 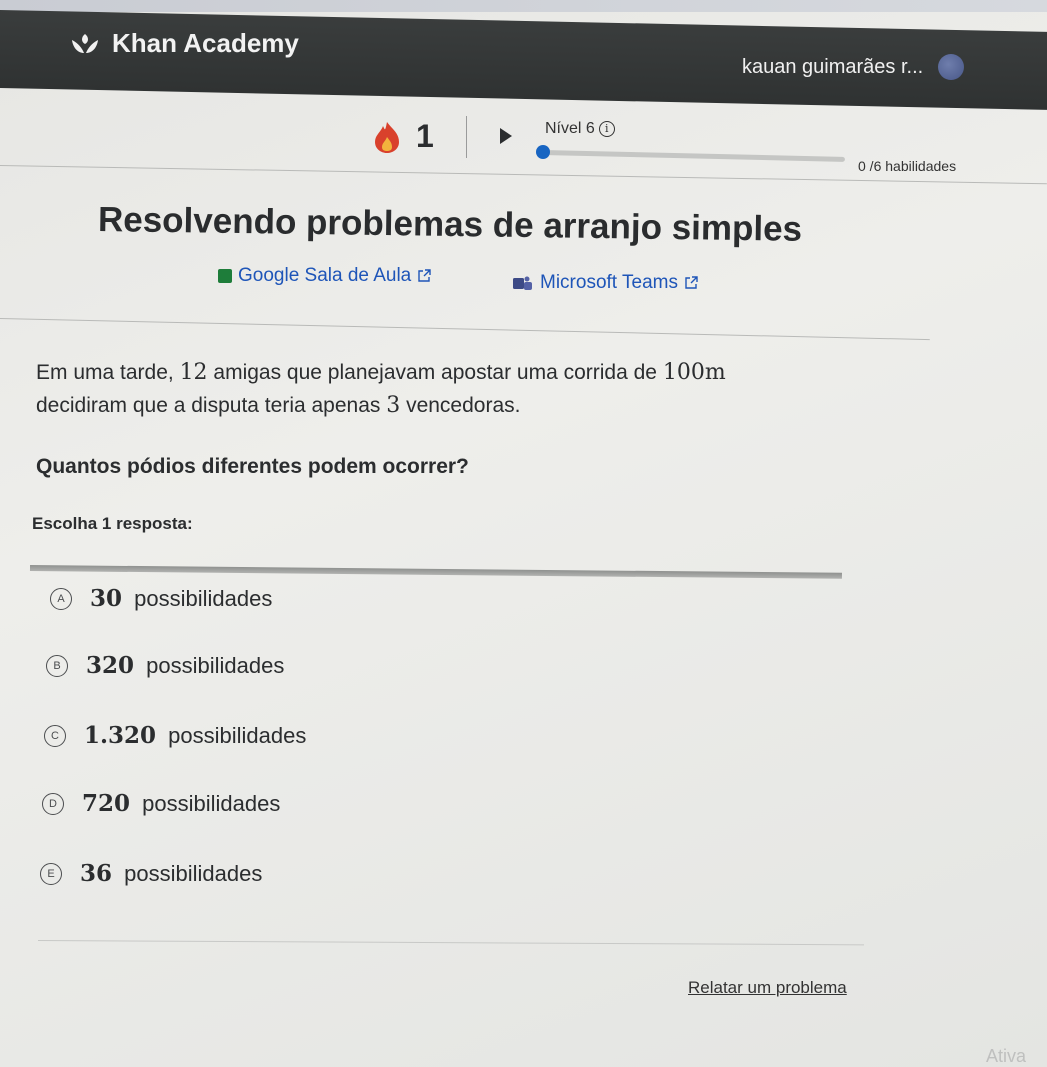 I want to click on choice-letter-badge: A, so click(x=61, y=598).